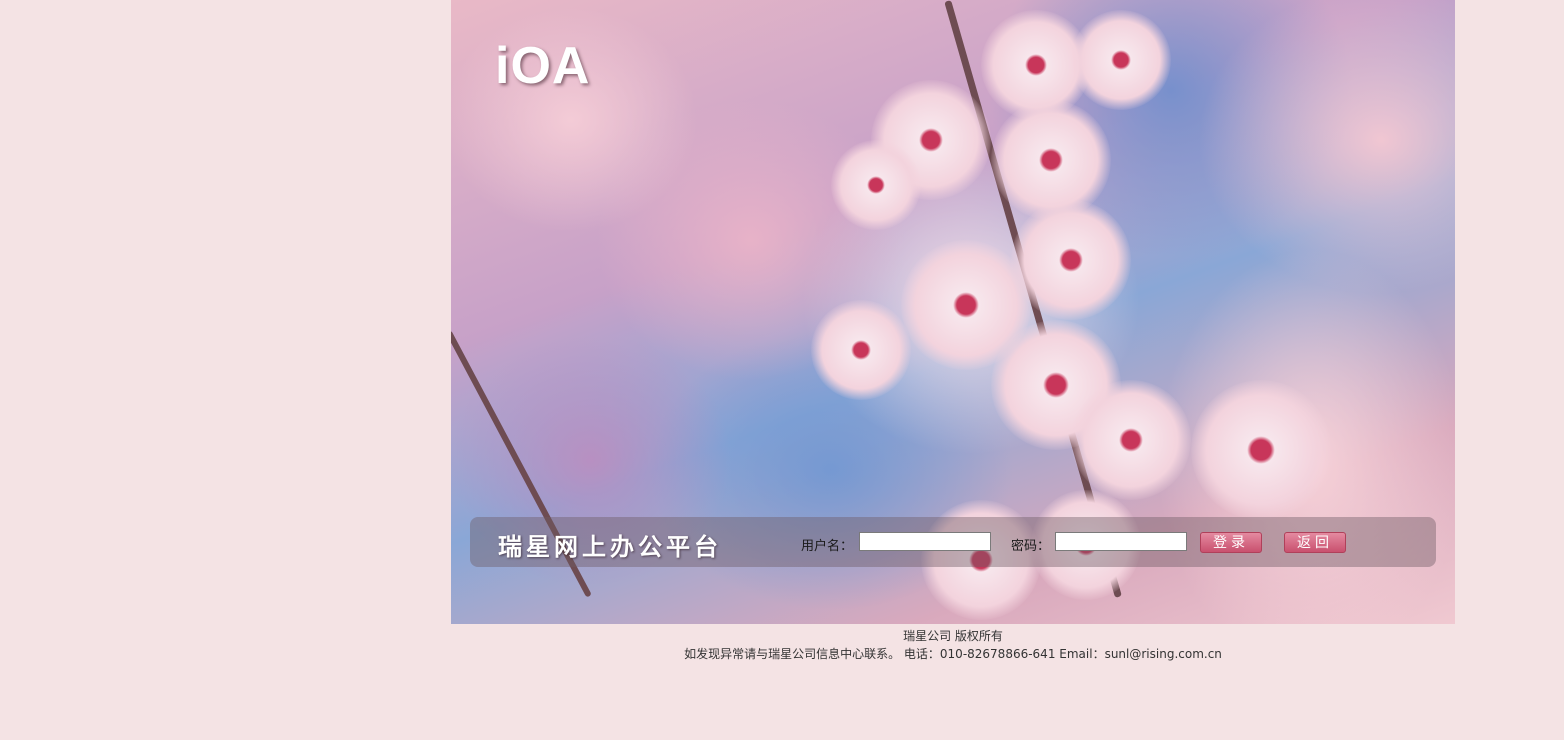  What do you see at coordinates (925, 541) in the screenshot?
I see `username-input` at bounding box center [925, 541].